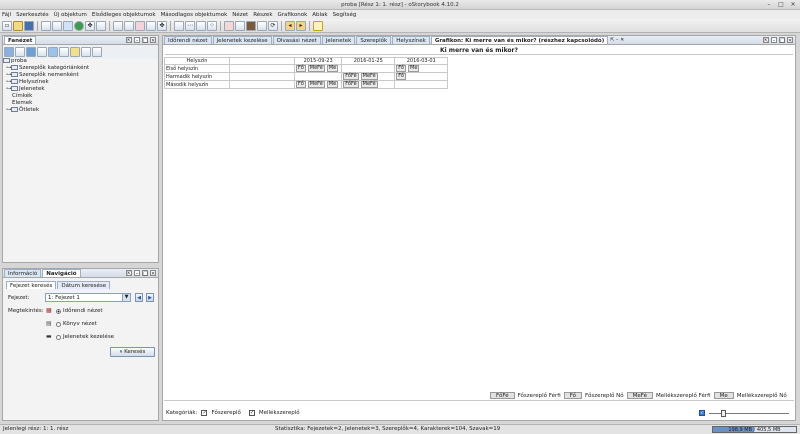 Image resolution: width=800 pixels, height=434 pixels. What do you see at coordinates (240, 15) in the screenshot?
I see `menu-view: Nézet` at bounding box center [240, 15].